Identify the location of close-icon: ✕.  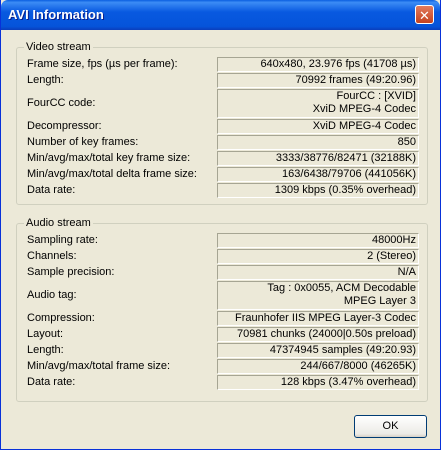
(424, 14).